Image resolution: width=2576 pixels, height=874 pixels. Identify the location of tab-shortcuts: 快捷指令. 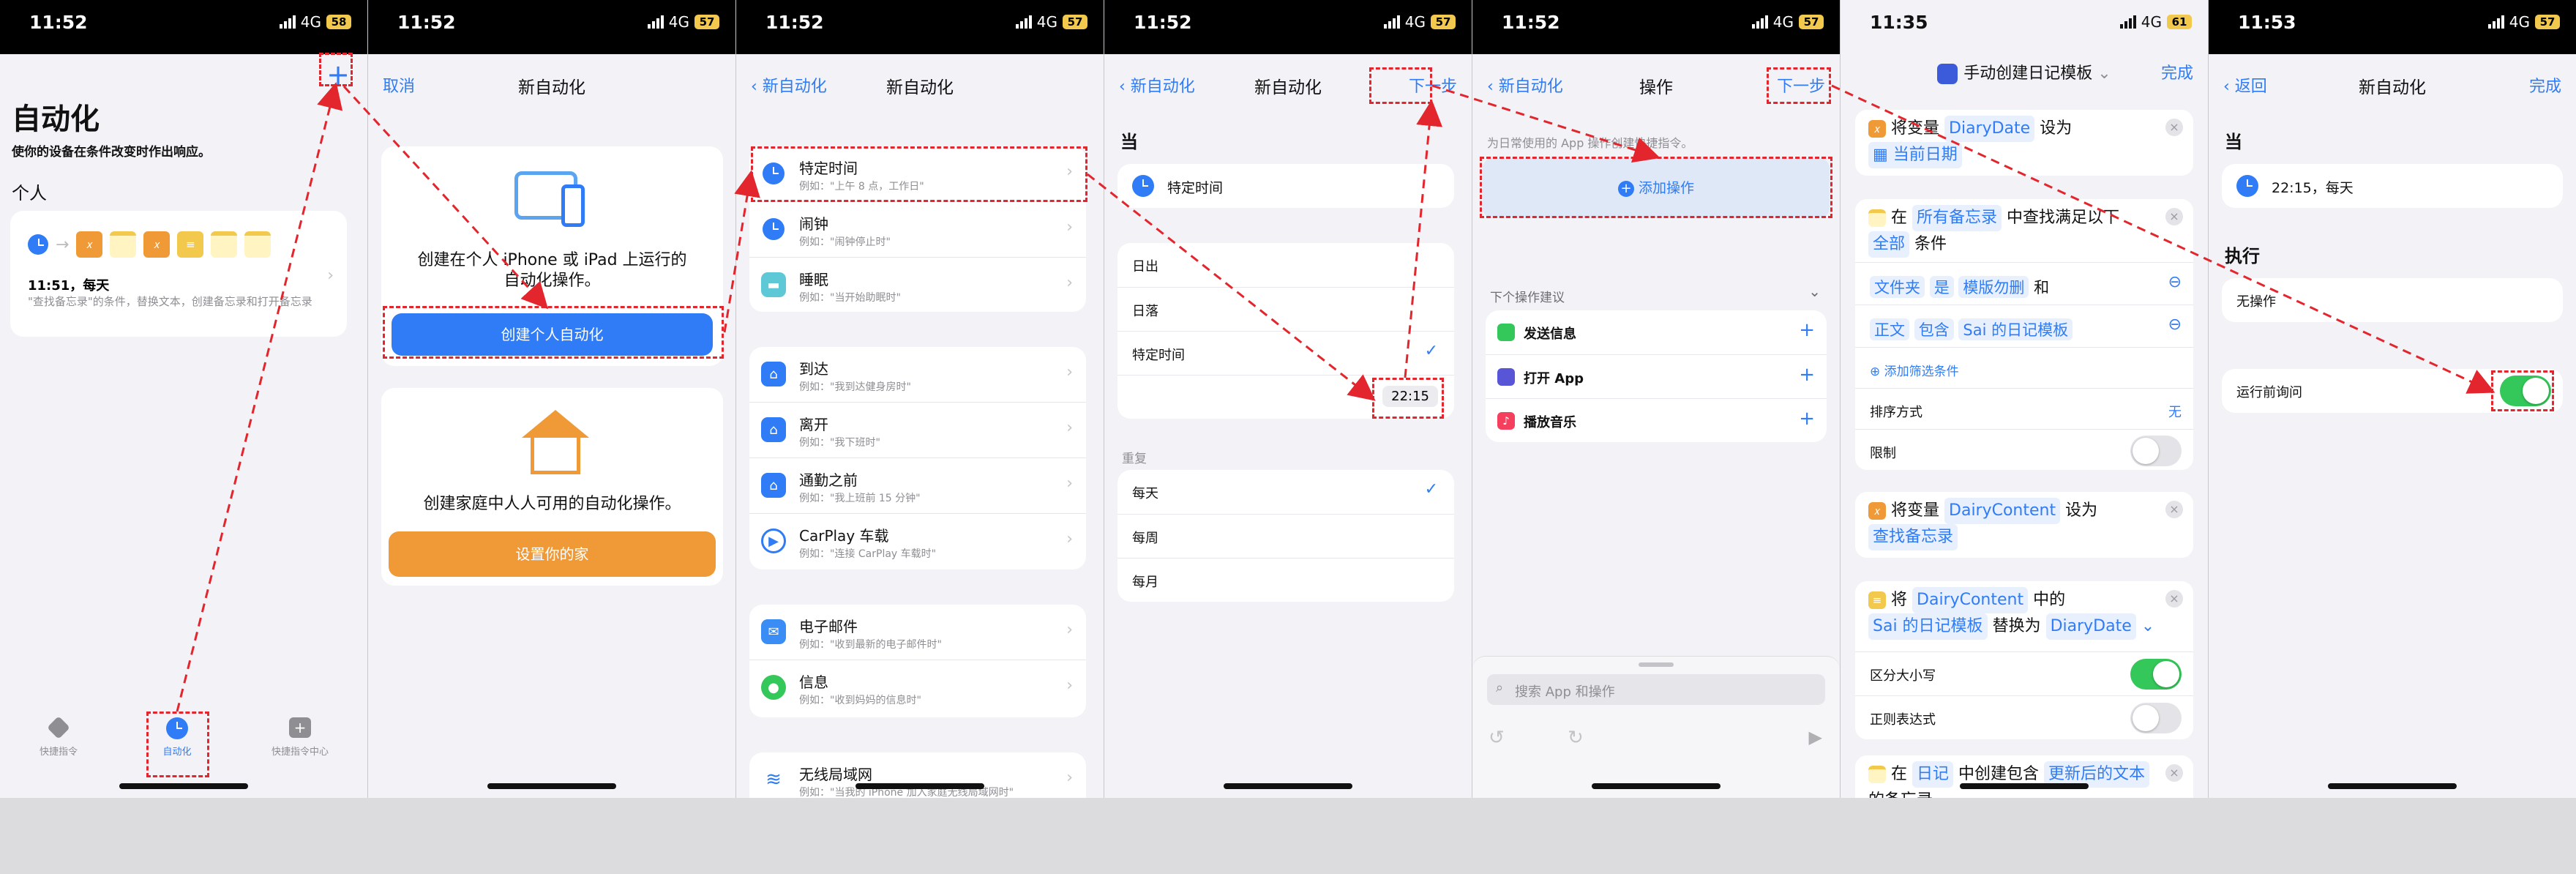
(58, 737).